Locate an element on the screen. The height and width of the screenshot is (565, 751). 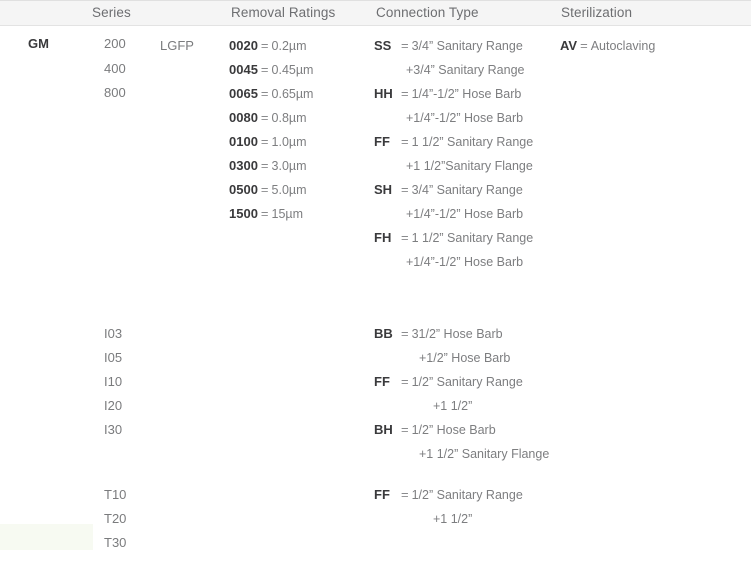
removal-rating-row: 0065 = 0.65µm is located at coordinates (271, 94).